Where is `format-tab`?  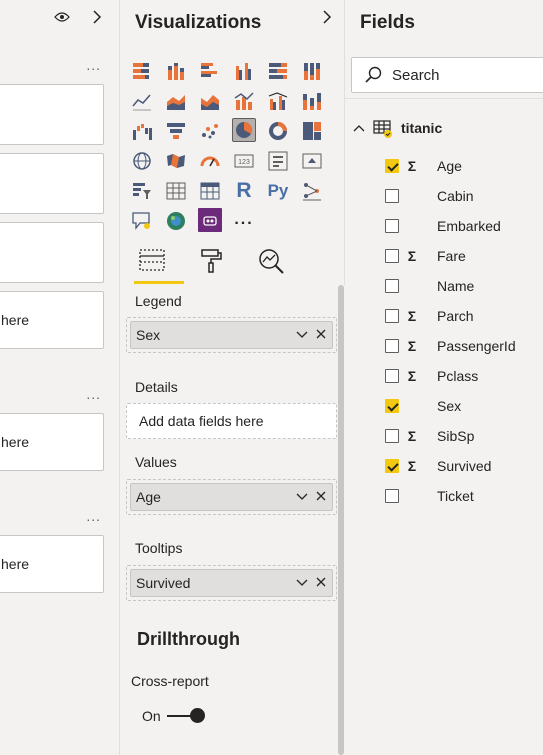 format-tab is located at coordinates (212, 264).